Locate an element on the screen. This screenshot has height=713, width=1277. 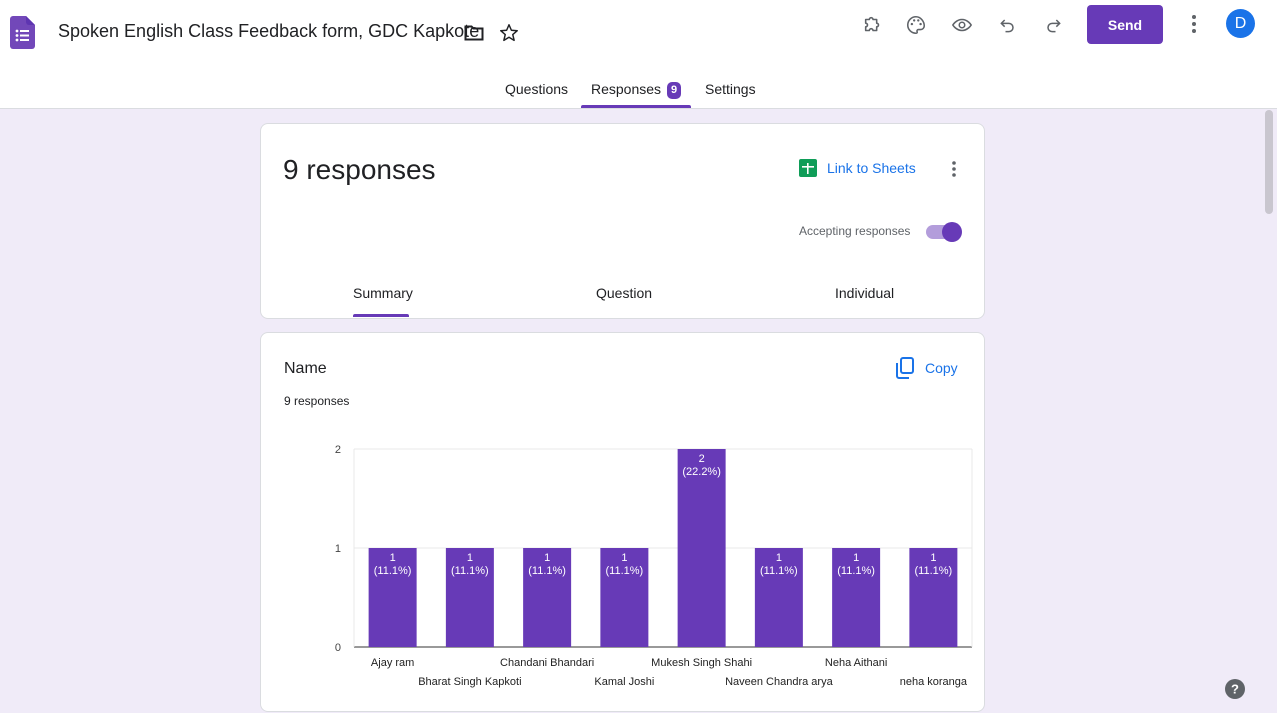
palette-icon is located at coordinates (916, 25).